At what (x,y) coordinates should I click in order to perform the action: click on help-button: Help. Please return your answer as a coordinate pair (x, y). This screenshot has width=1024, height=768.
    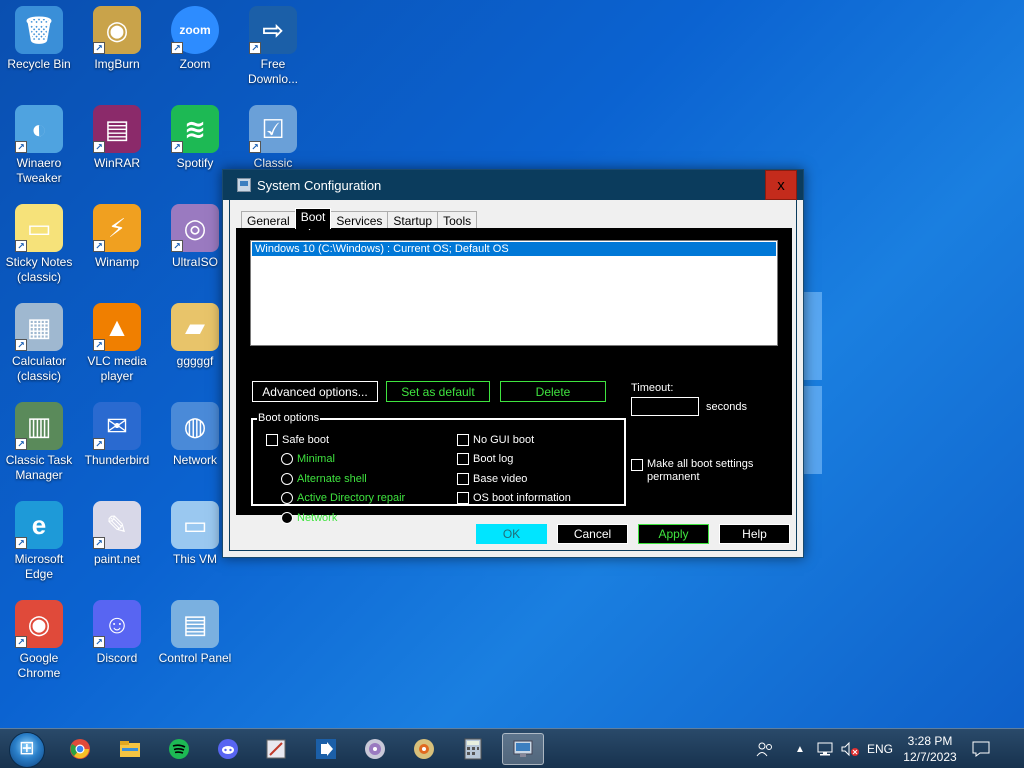
    Looking at the image, I should click on (754, 534).